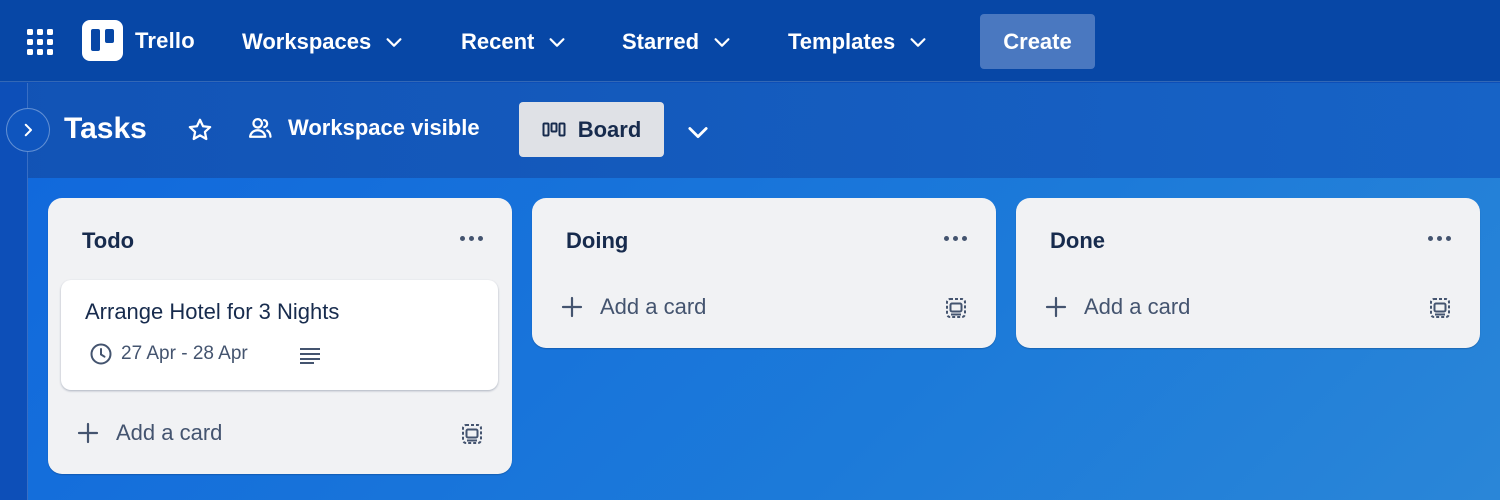  I want to click on templates-menu: Templates, so click(858, 42).